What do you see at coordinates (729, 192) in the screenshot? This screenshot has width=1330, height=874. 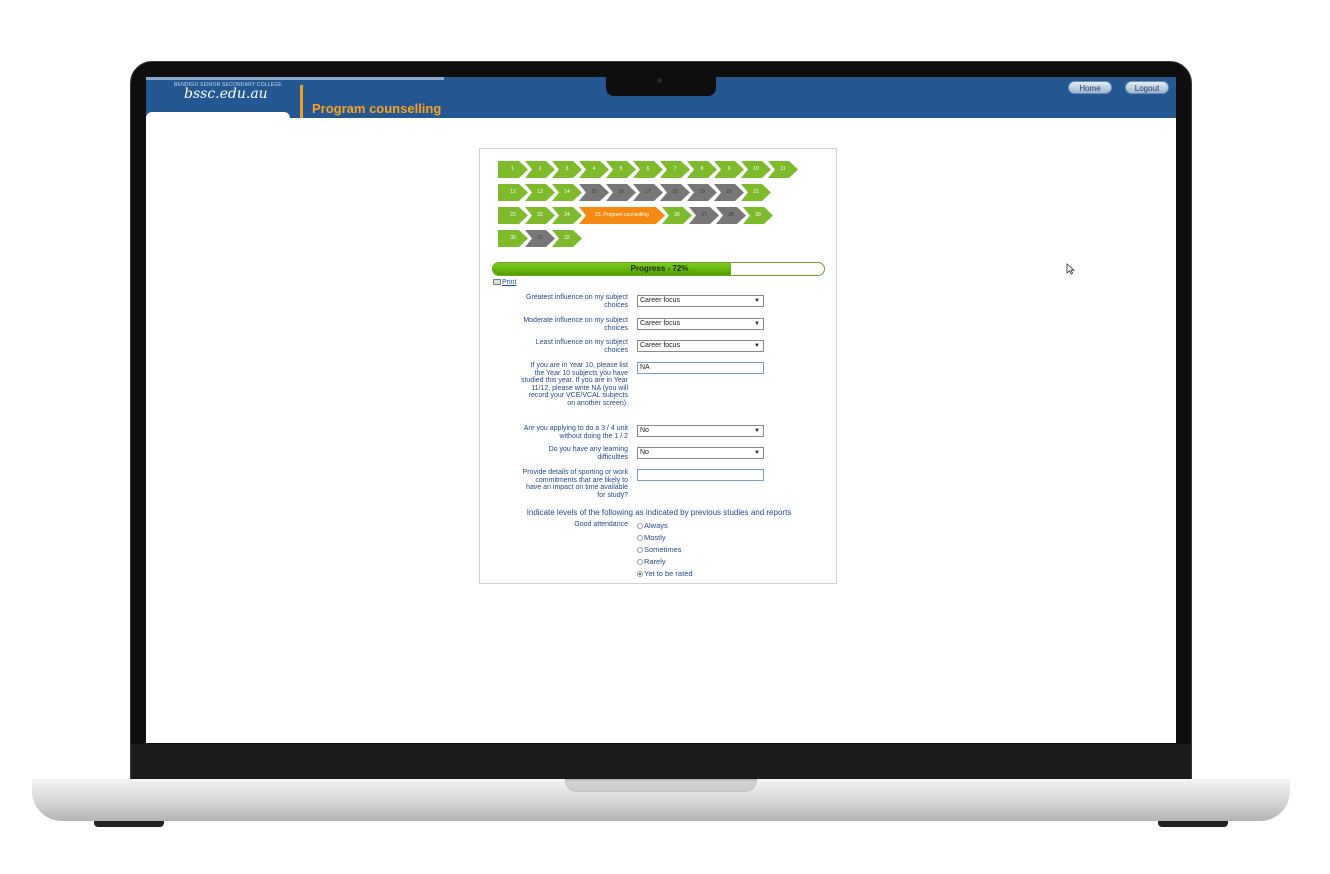 I see `step-1-8: 20` at bounding box center [729, 192].